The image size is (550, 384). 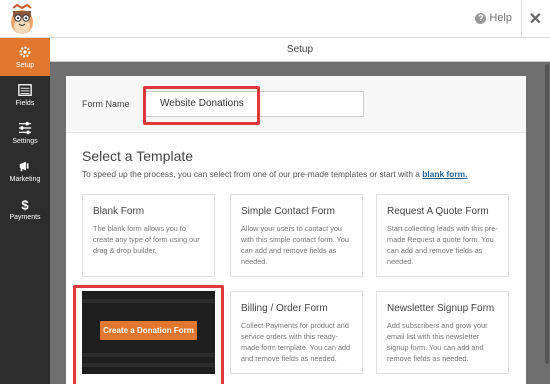 What do you see at coordinates (500, 18) in the screenshot?
I see `help-label: Help` at bounding box center [500, 18].